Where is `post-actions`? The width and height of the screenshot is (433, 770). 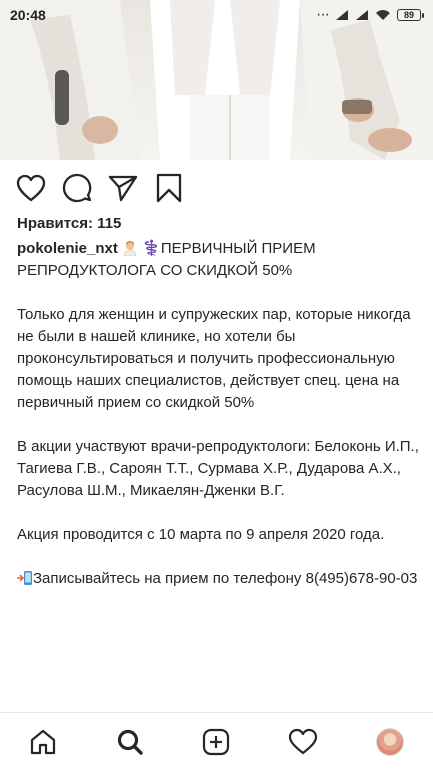
post-actions is located at coordinates (216, 188).